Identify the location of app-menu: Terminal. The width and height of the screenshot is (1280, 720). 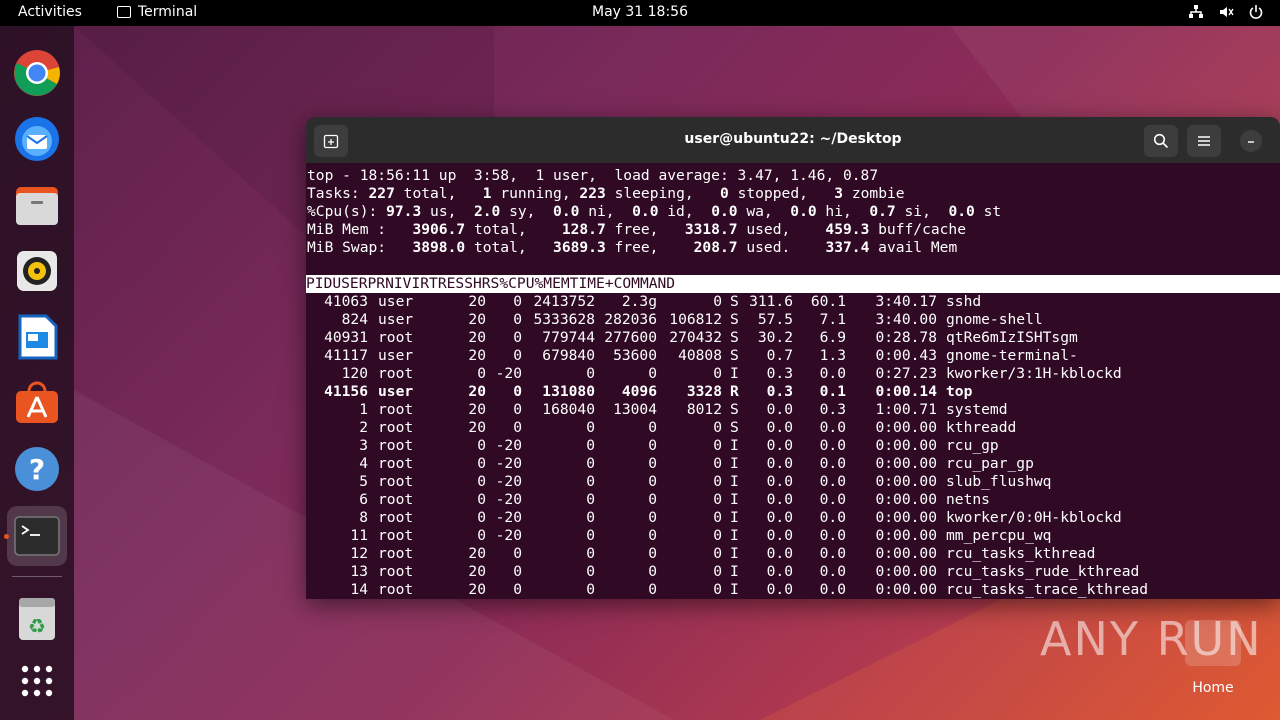
(157, 12).